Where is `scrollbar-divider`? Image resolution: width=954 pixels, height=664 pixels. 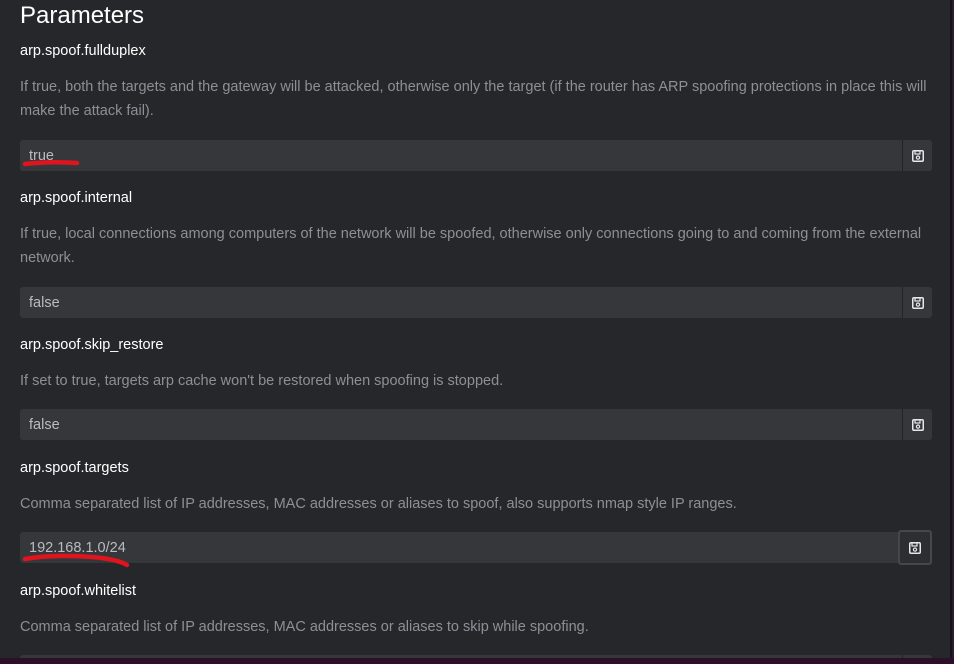 scrollbar-divider is located at coordinates (951, 332).